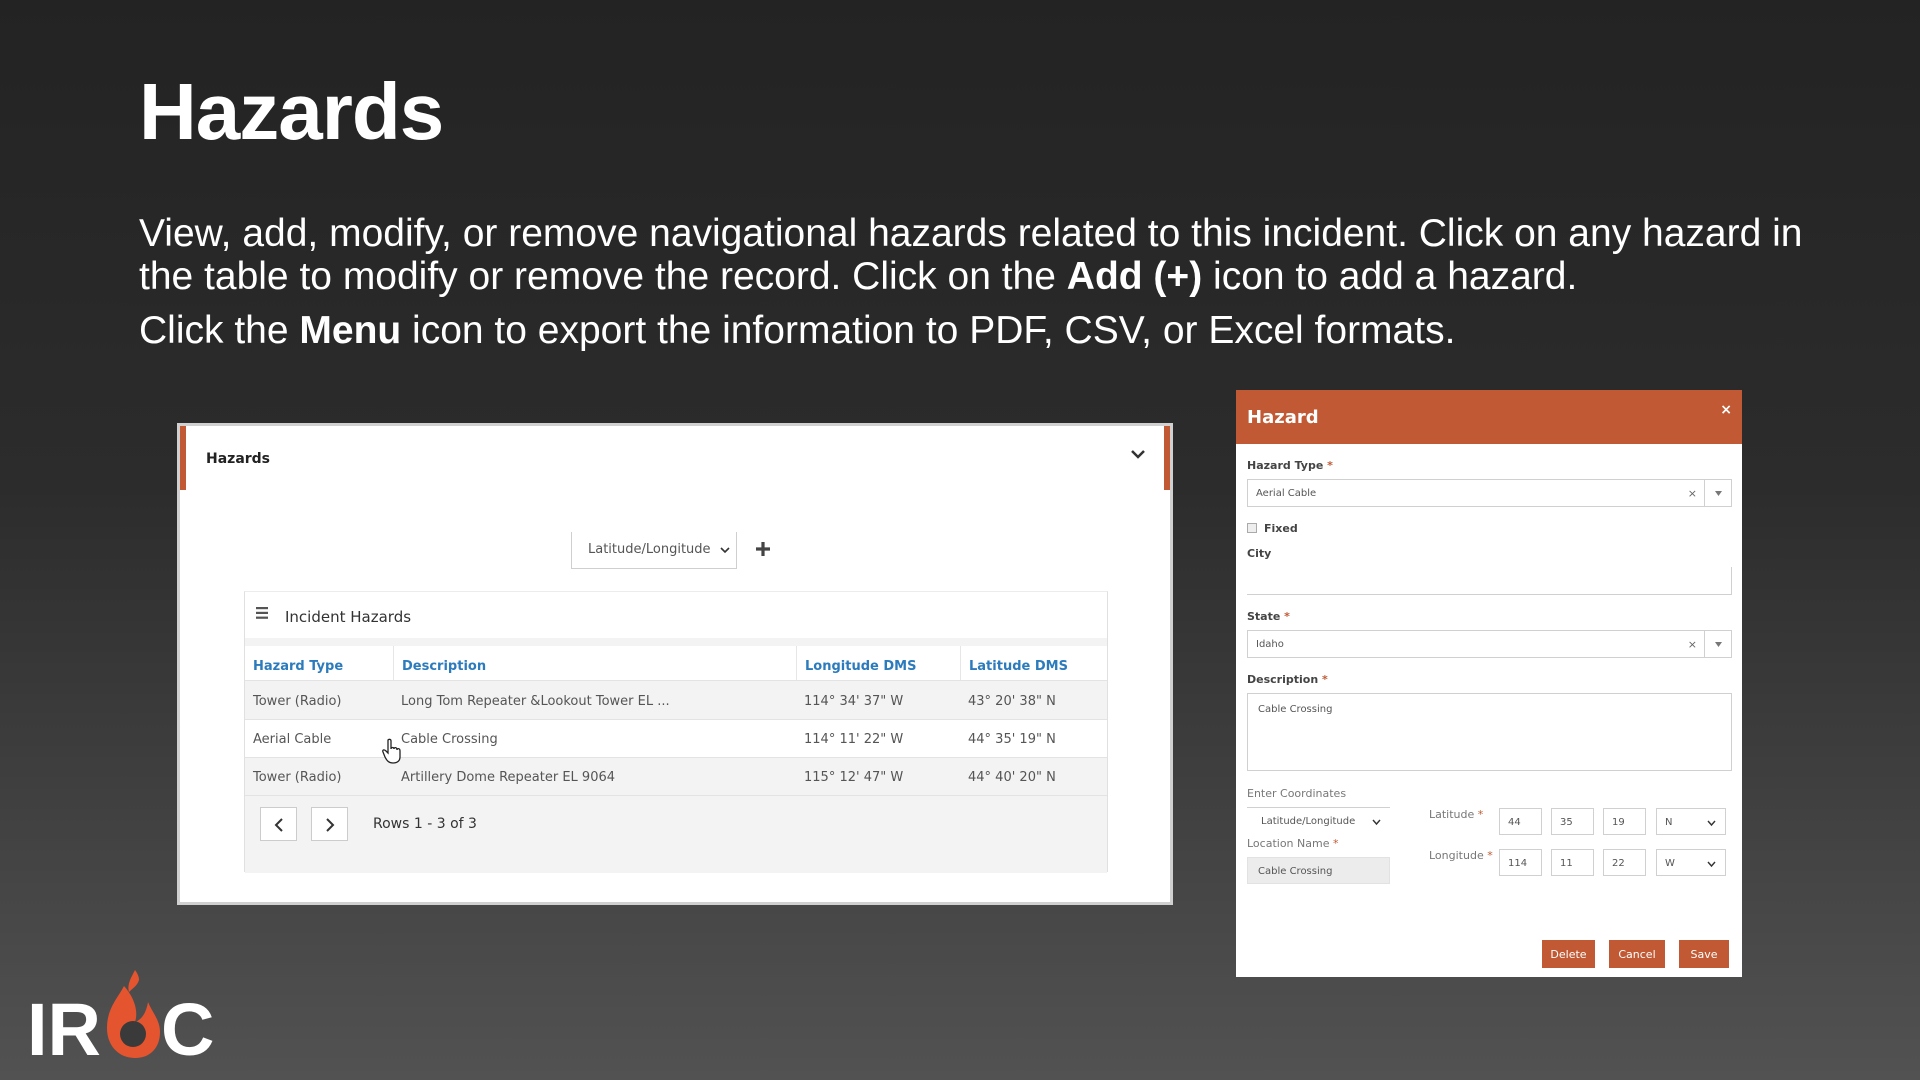 The height and width of the screenshot is (1080, 1920). I want to click on cell-hazard-type: Aerial Cable, so click(292, 739).